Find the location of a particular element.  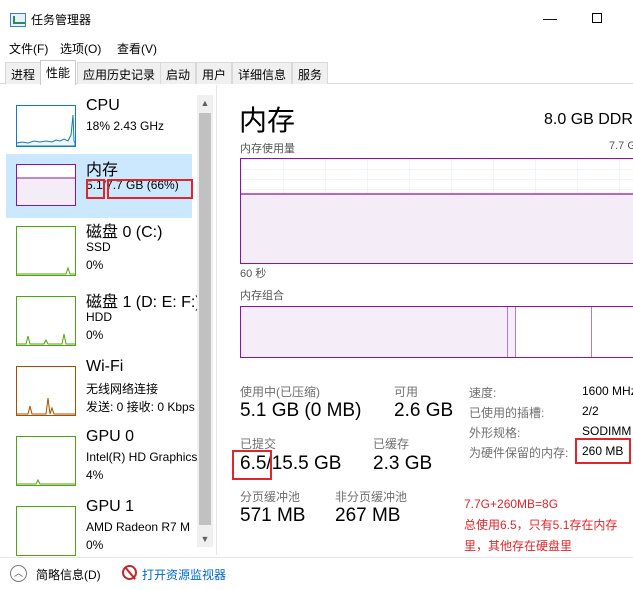

paged-pool-value: 571 MB is located at coordinates (273, 515).